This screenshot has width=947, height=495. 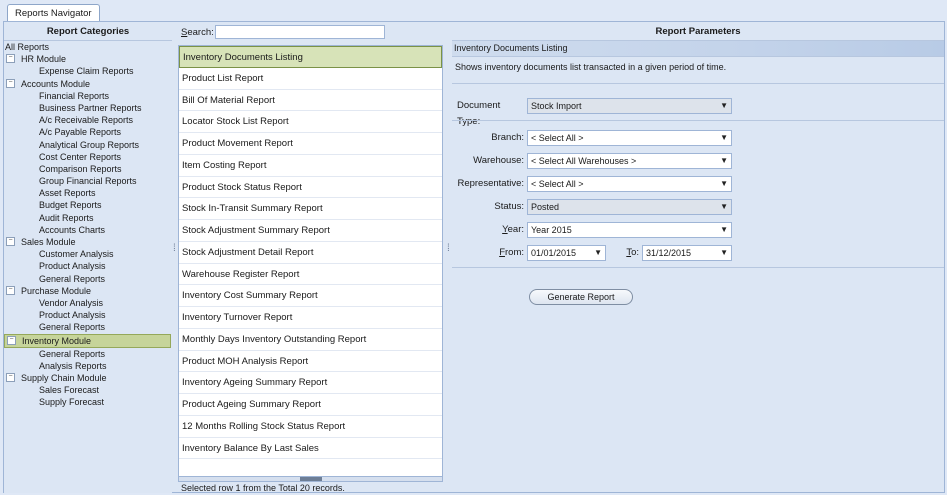 I want to click on warehouse-select: < Select All Warehouses > ▼, so click(x=629, y=161).